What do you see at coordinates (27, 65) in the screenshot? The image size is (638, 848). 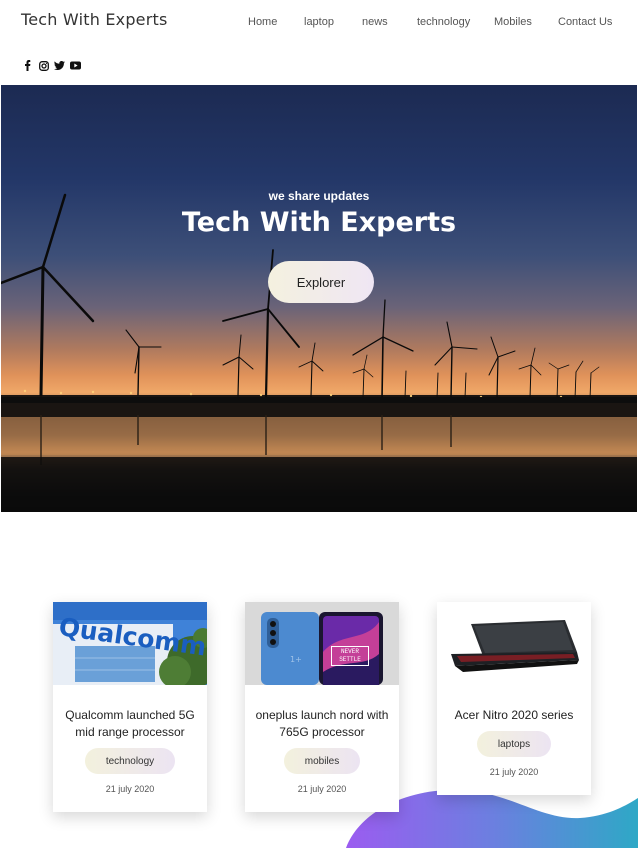 I see `facebook-icon` at bounding box center [27, 65].